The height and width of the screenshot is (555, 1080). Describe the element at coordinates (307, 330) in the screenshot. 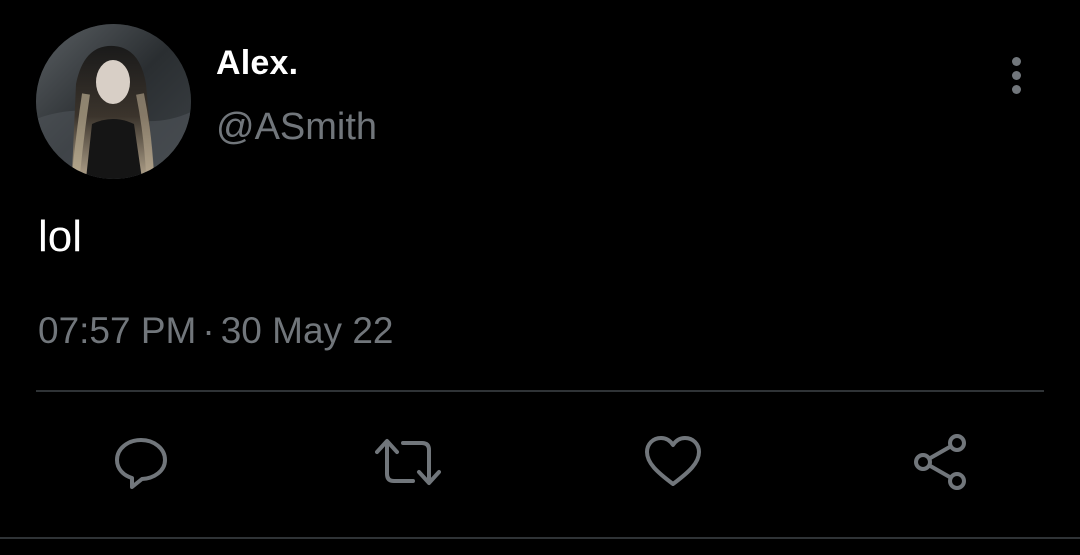

I see `tweet-date: 30 May 22` at that location.